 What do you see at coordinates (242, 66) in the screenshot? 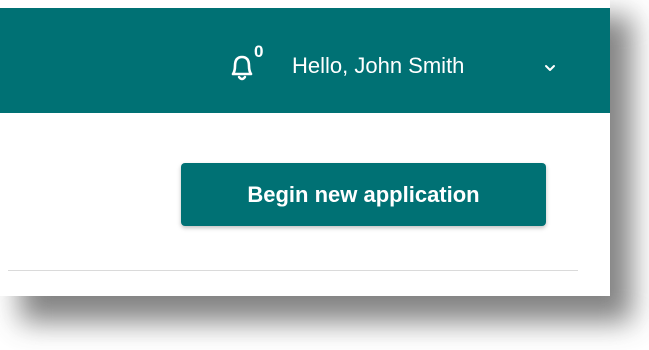
I see `bell-icon` at bounding box center [242, 66].